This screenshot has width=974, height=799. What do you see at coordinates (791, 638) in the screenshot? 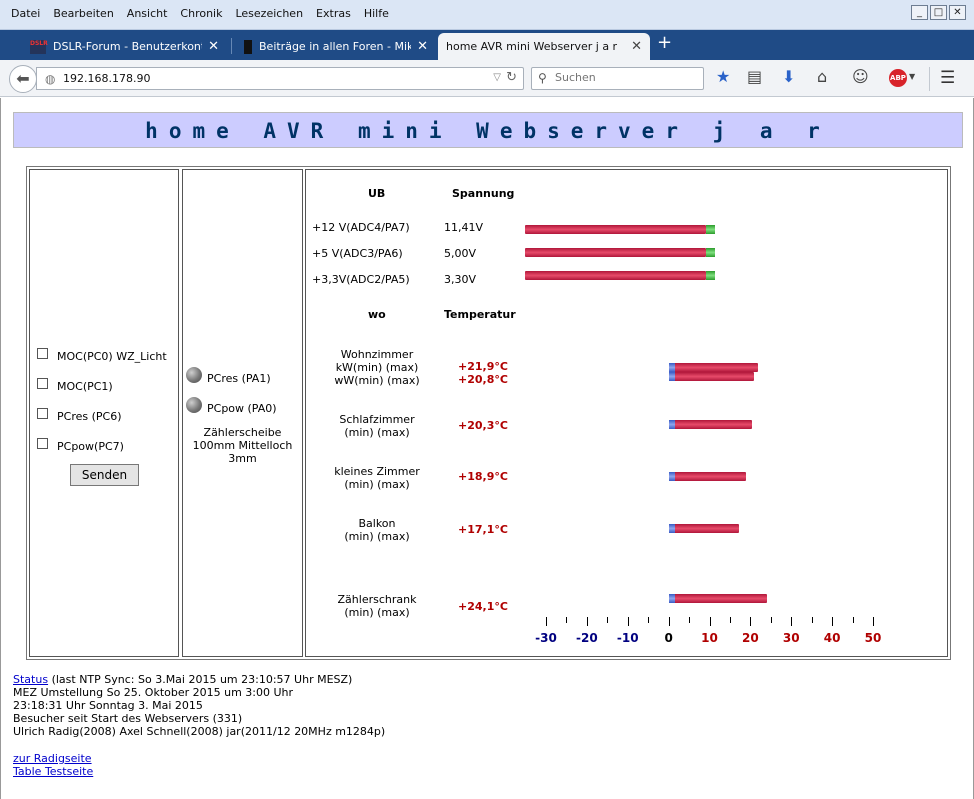
I see `axis-label: 30` at bounding box center [791, 638].